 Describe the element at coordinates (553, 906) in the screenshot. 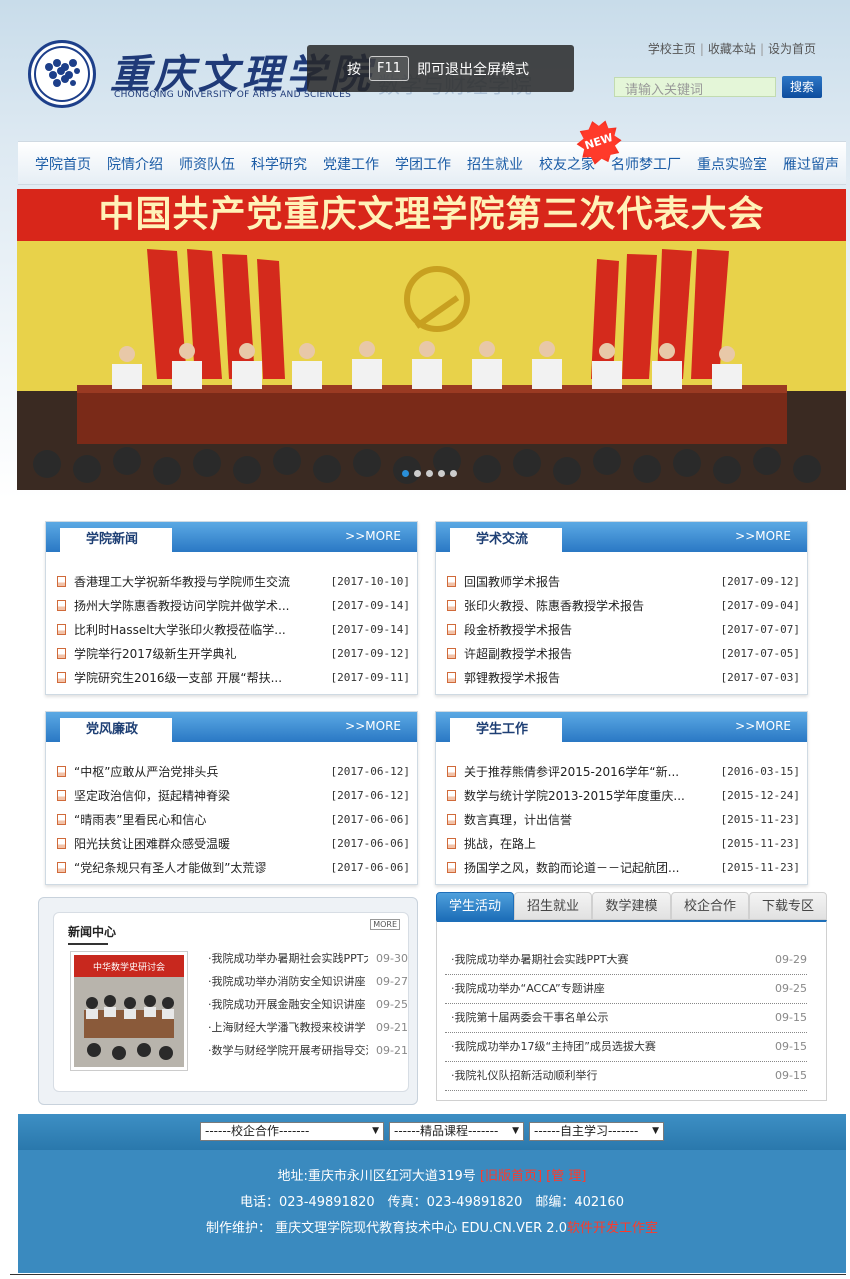

I see `tab-admission: 招生就业` at that location.